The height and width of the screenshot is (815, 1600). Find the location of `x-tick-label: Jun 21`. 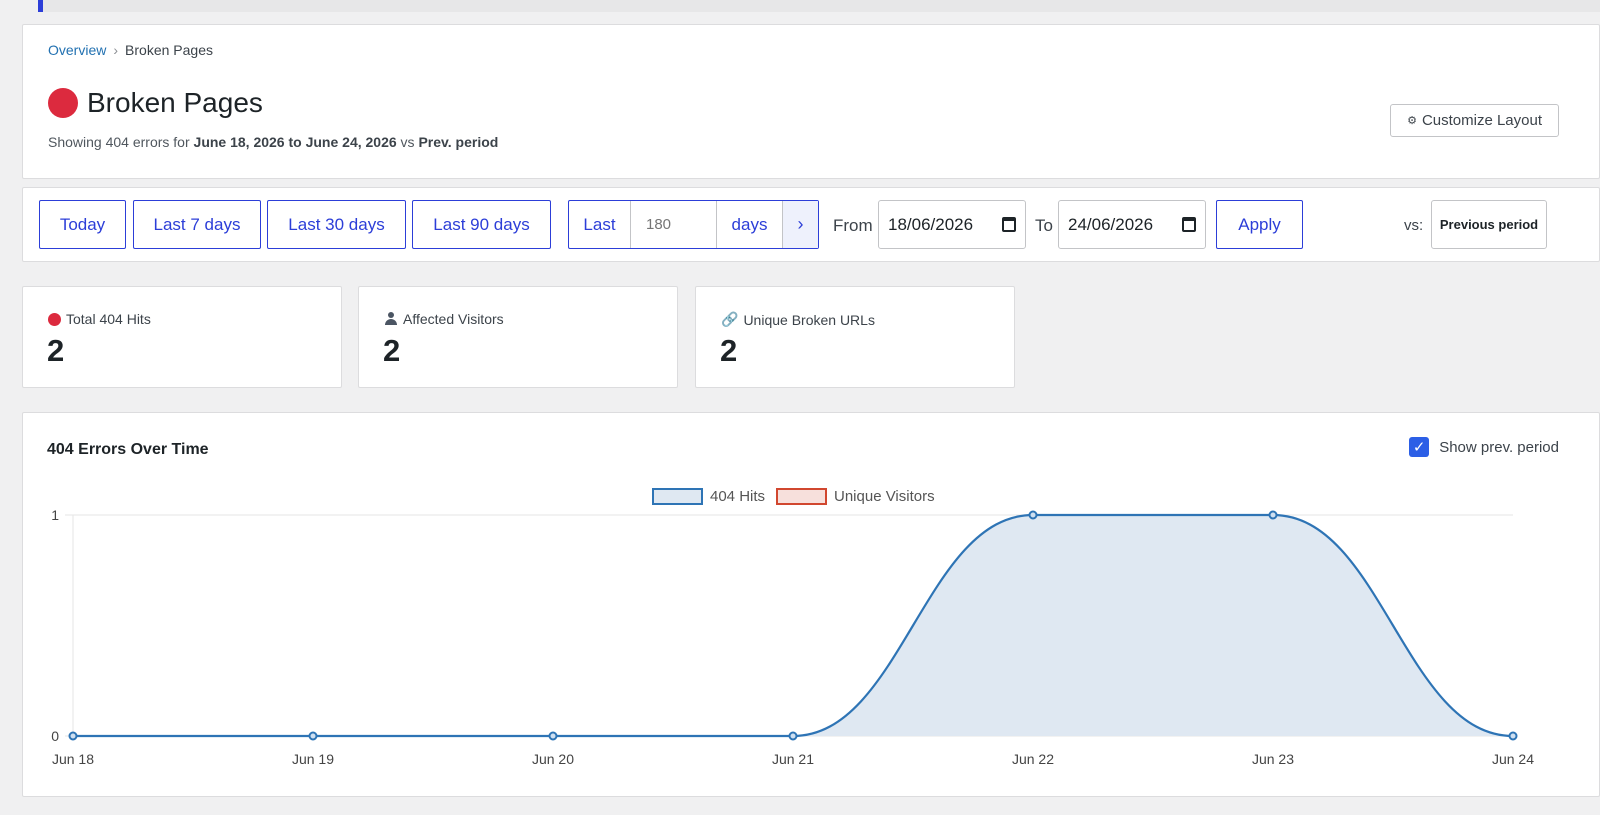

x-tick-label: Jun 21 is located at coordinates (793, 759).